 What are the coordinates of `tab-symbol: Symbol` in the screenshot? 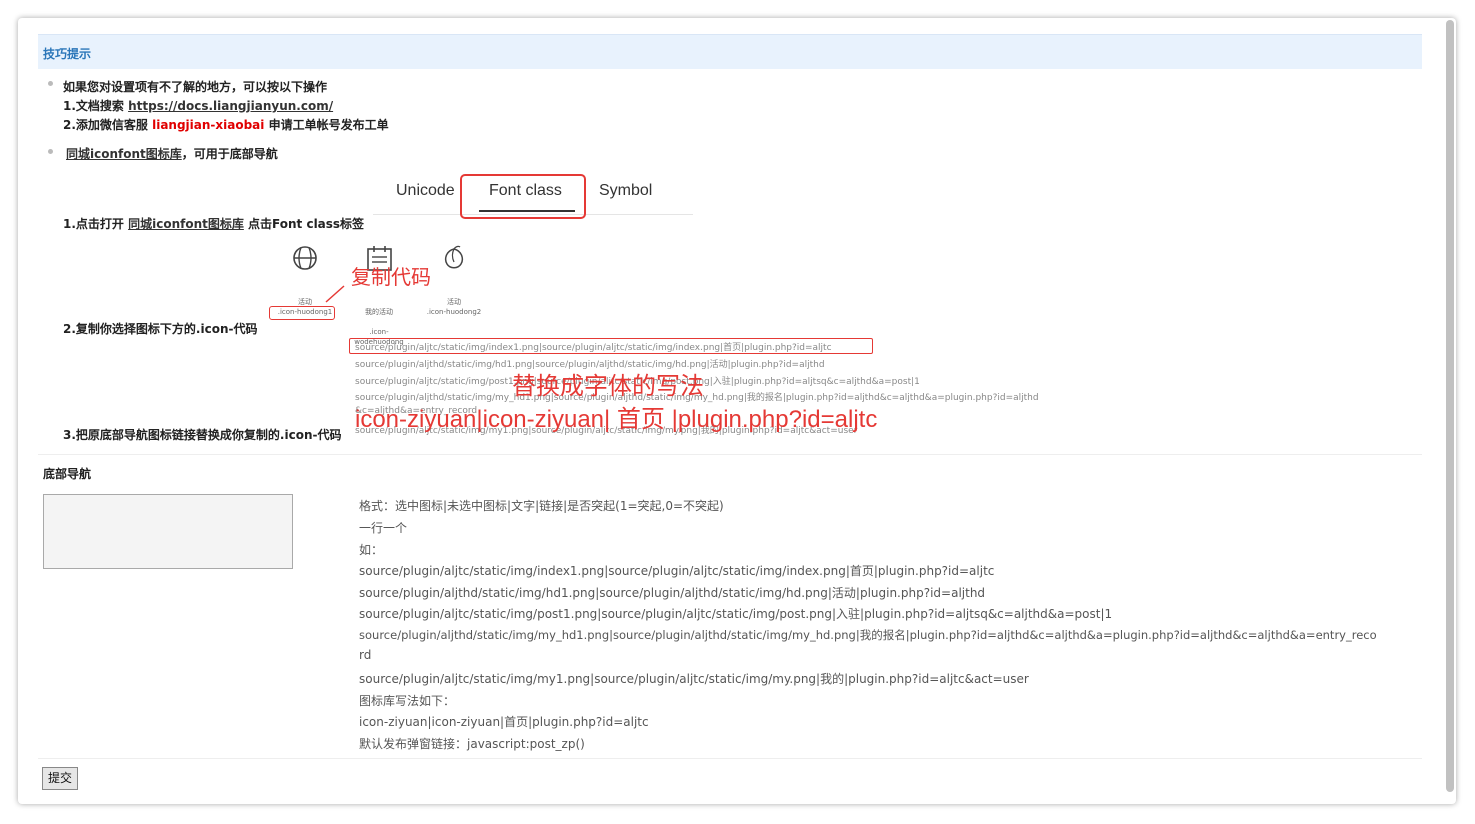 It's located at (625, 191).